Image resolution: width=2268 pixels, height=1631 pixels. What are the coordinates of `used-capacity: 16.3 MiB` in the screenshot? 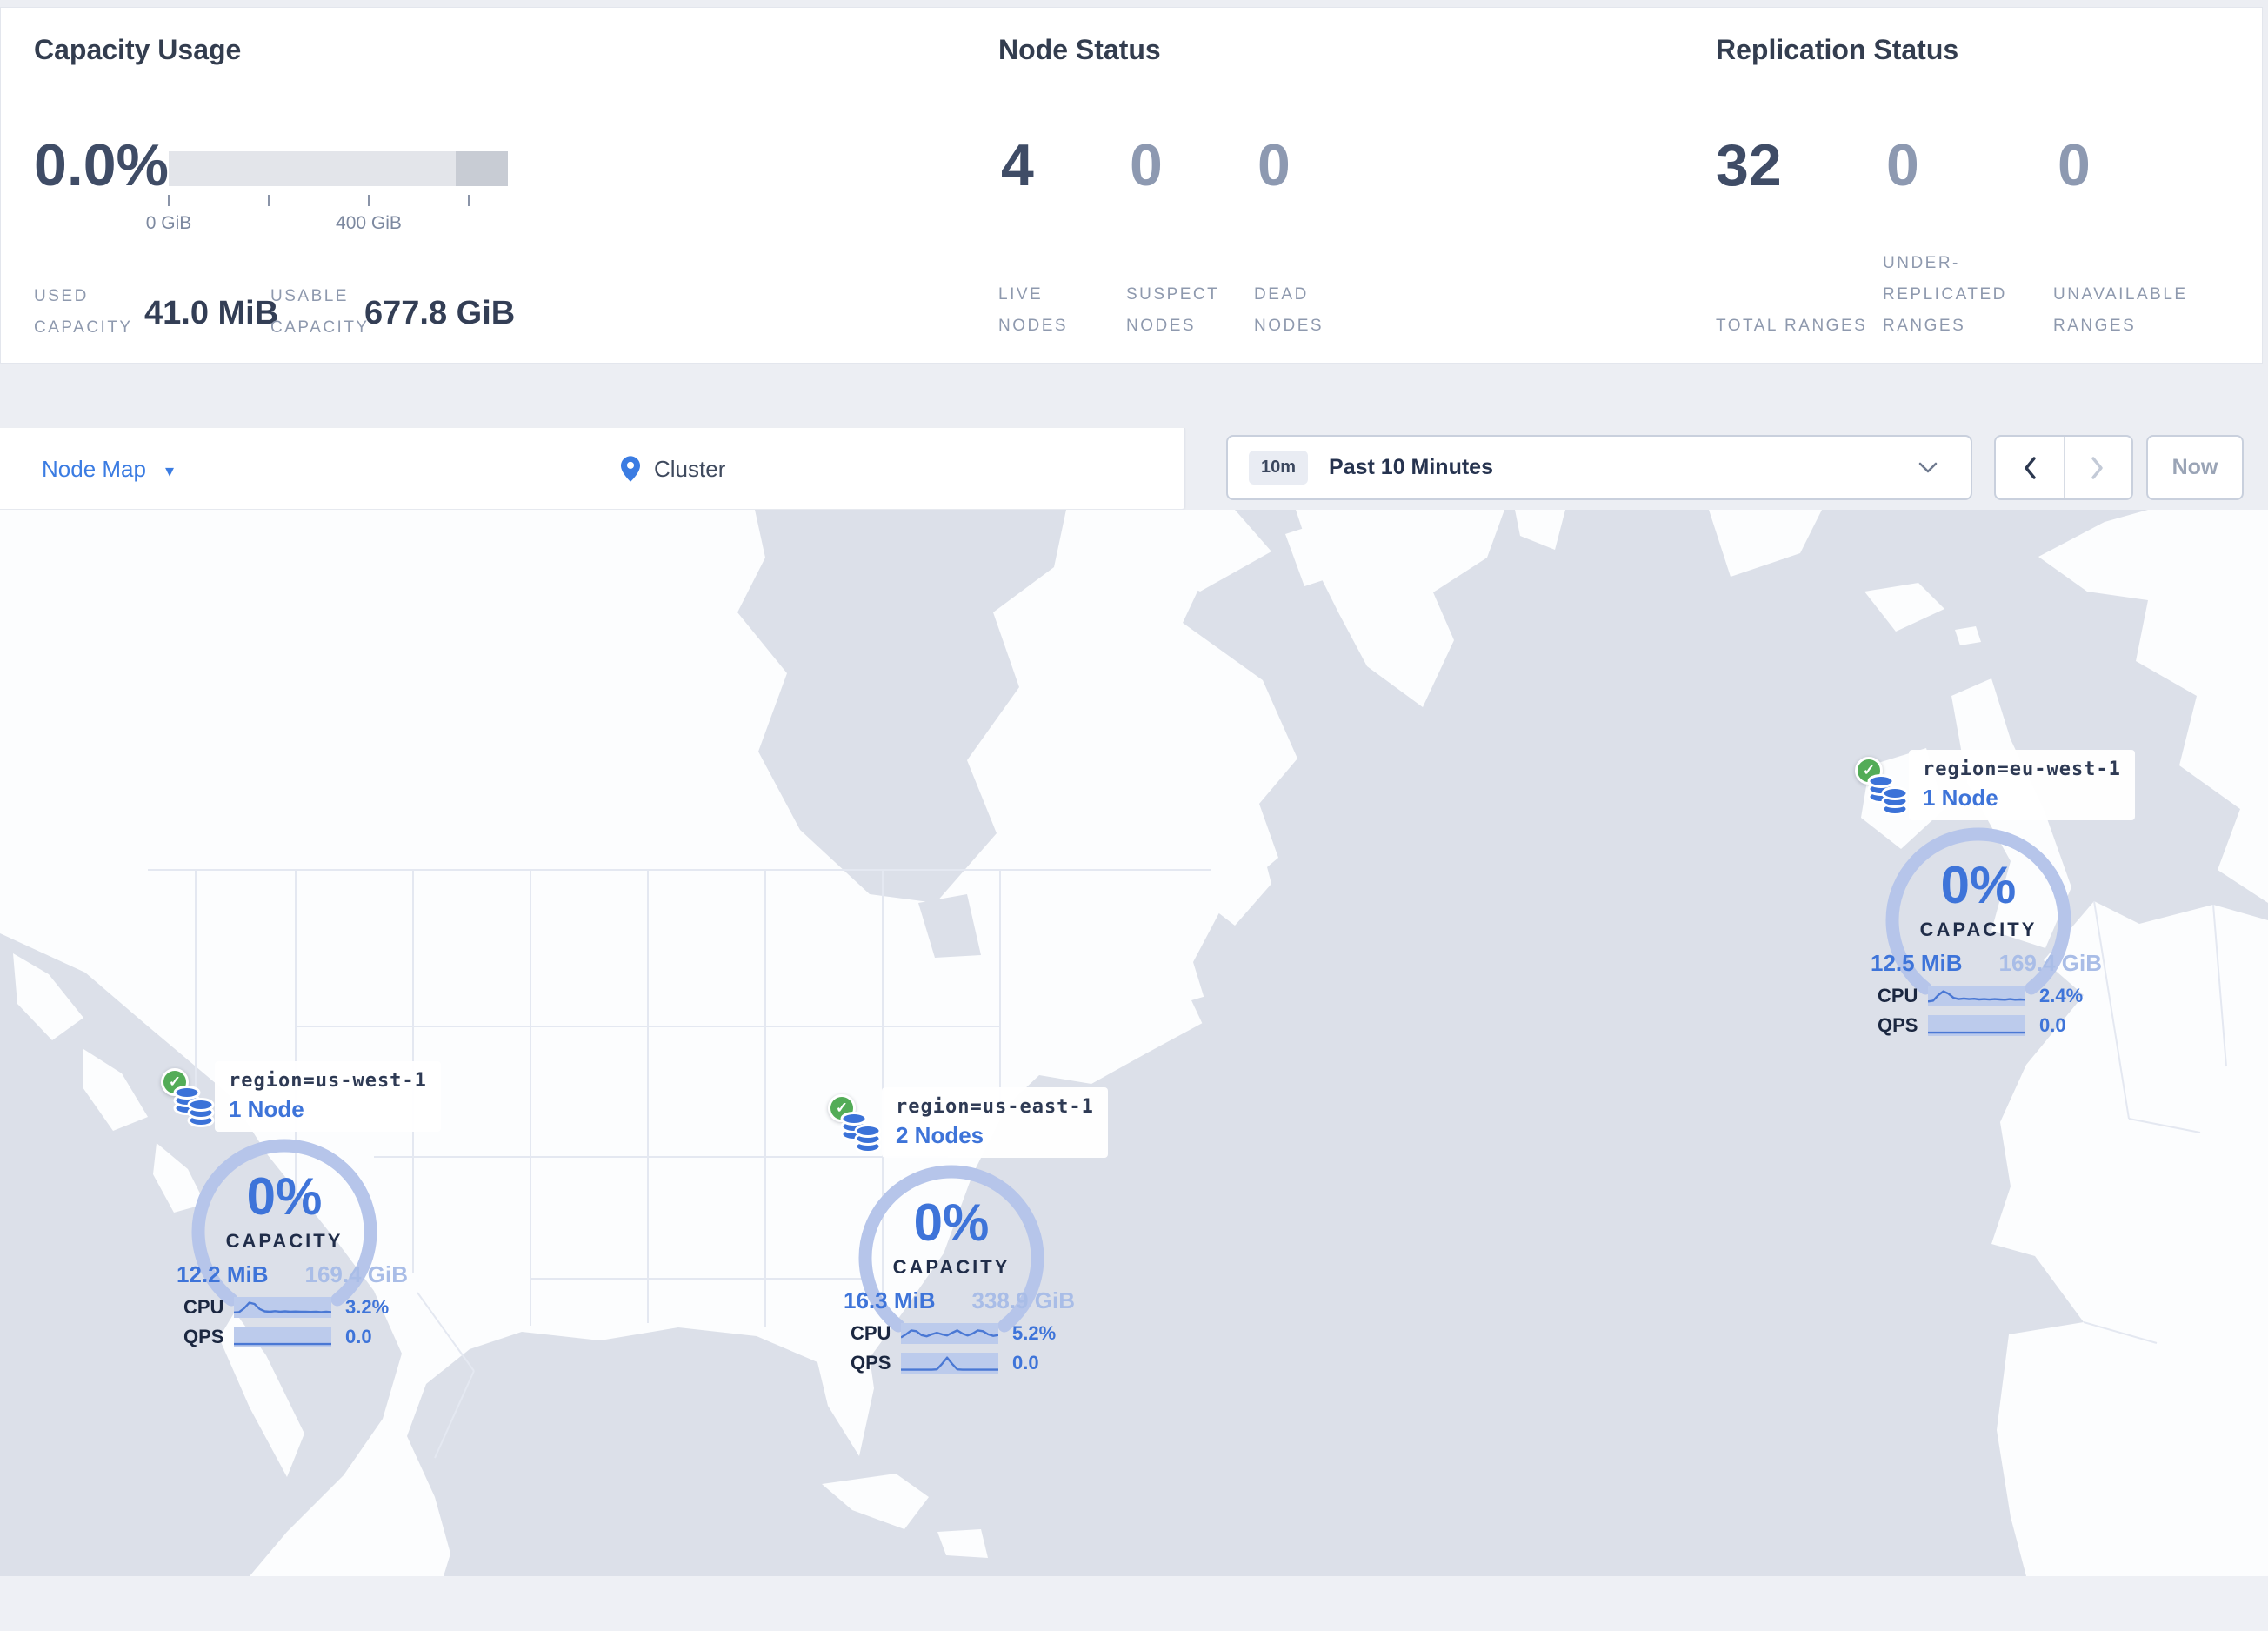 It's located at (890, 1300).